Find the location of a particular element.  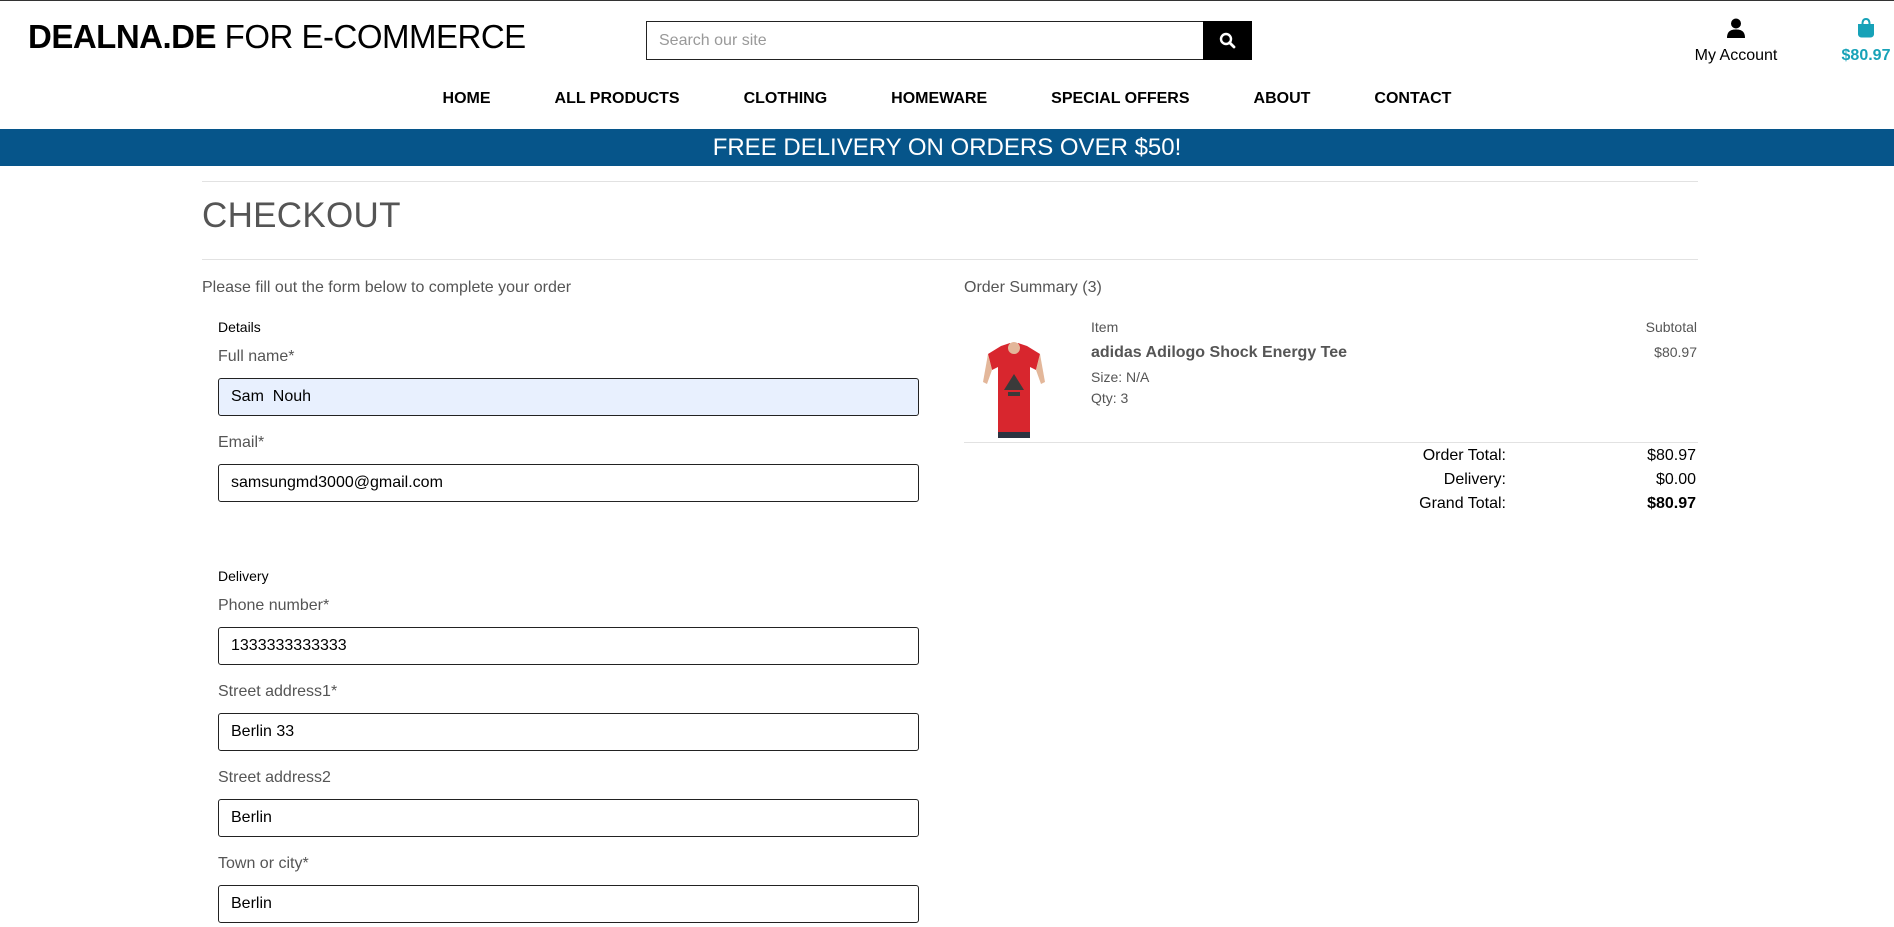

search-form is located at coordinates (949, 40).